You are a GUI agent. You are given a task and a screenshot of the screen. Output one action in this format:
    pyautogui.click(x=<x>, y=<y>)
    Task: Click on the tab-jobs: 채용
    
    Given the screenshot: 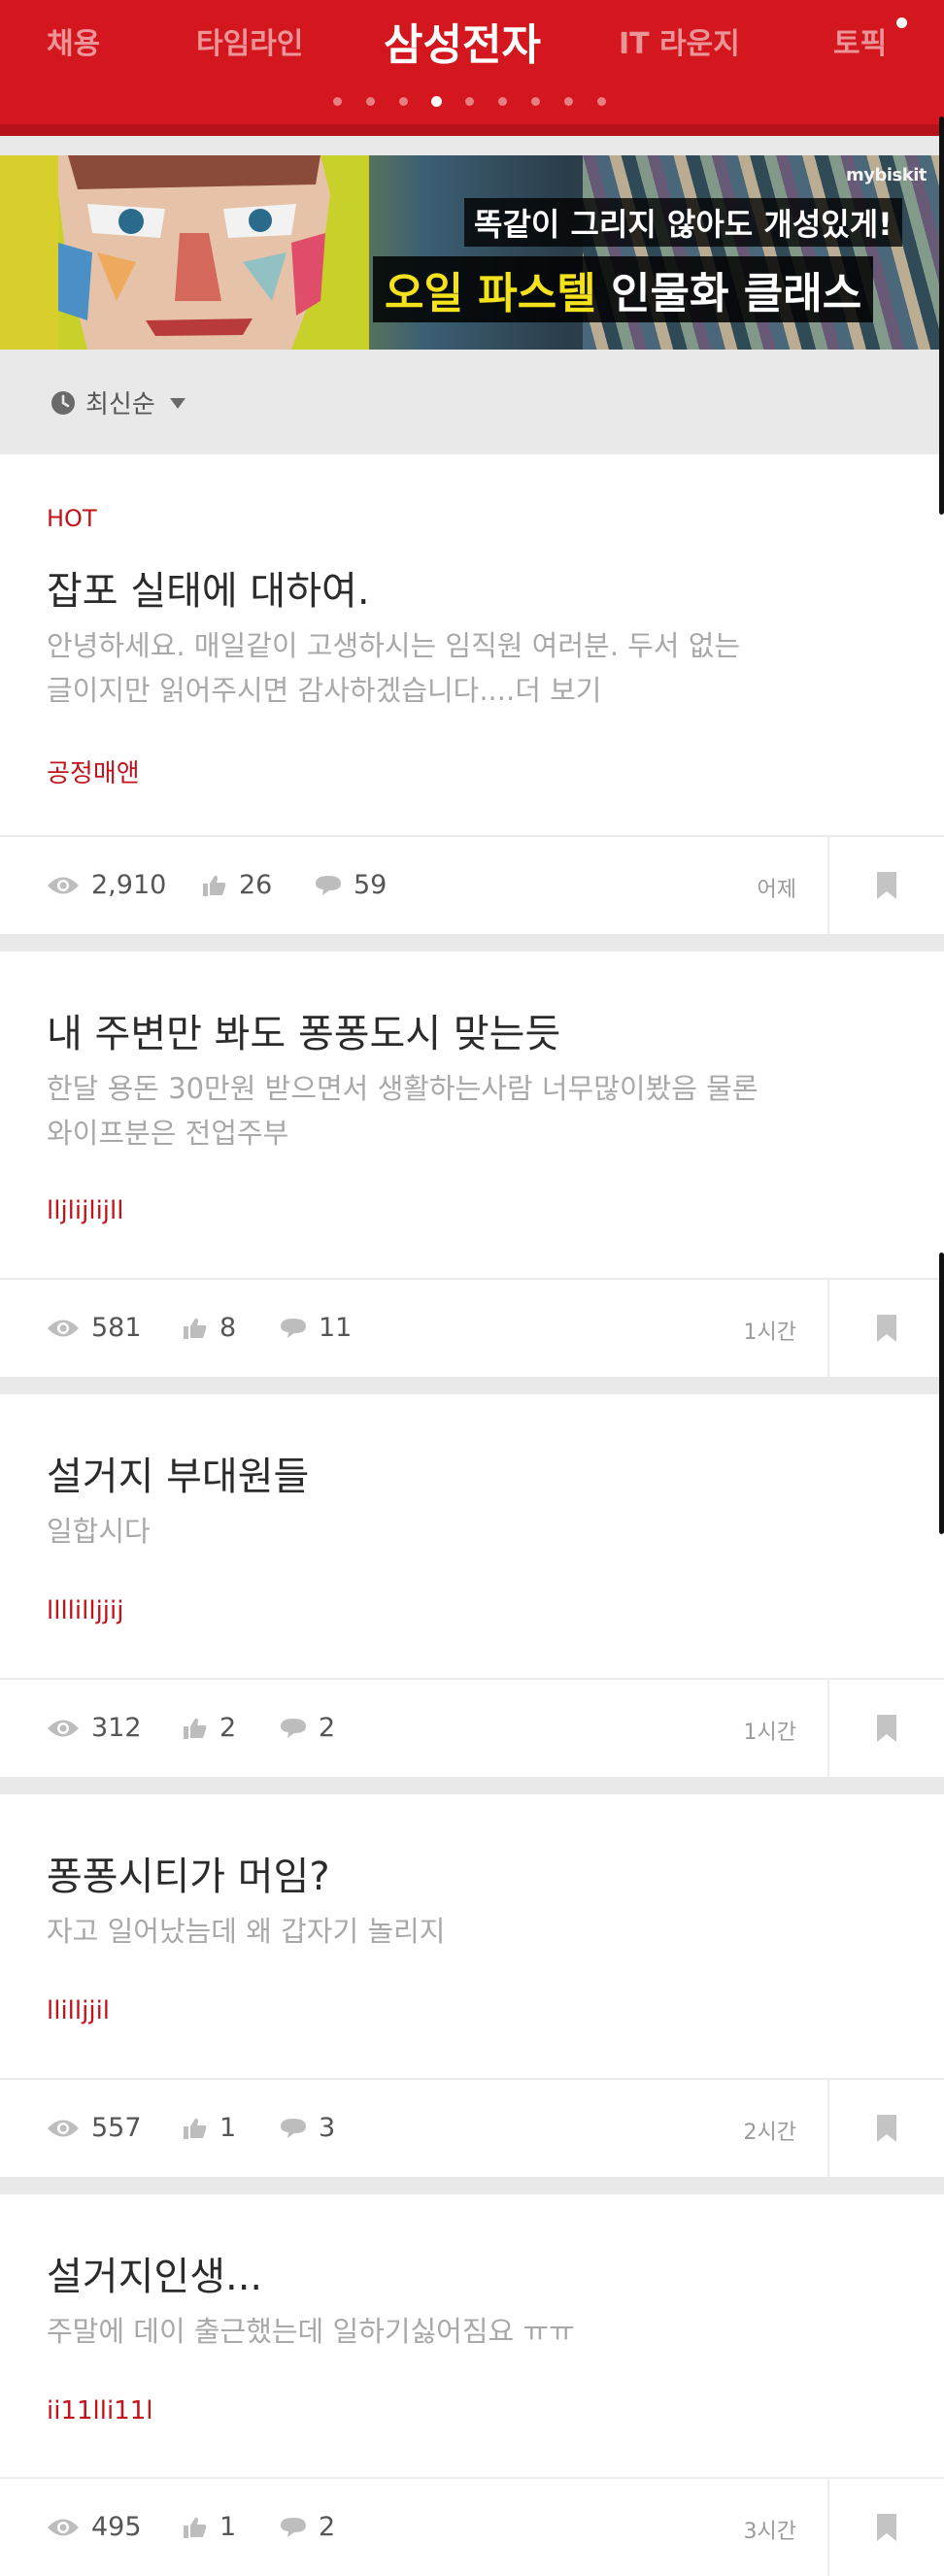 What is the action you would take?
    pyautogui.click(x=73, y=41)
    